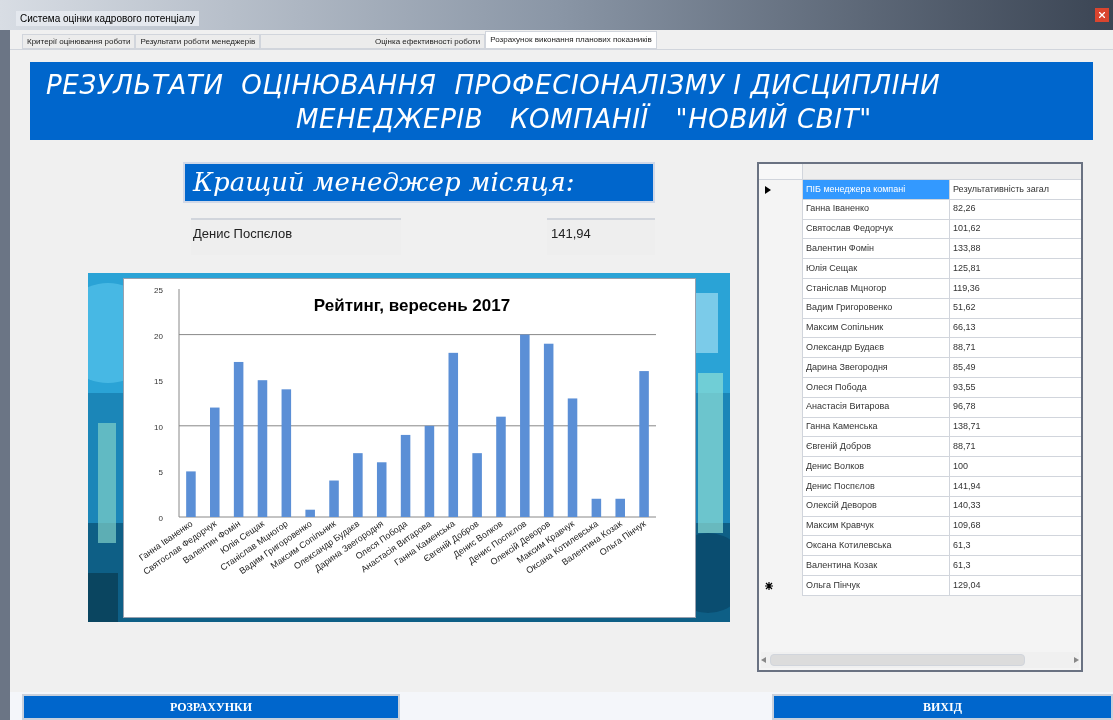 Image resolution: width=1113 pixels, height=720 pixels. I want to click on table-cell: 138,71, so click(1015, 427).